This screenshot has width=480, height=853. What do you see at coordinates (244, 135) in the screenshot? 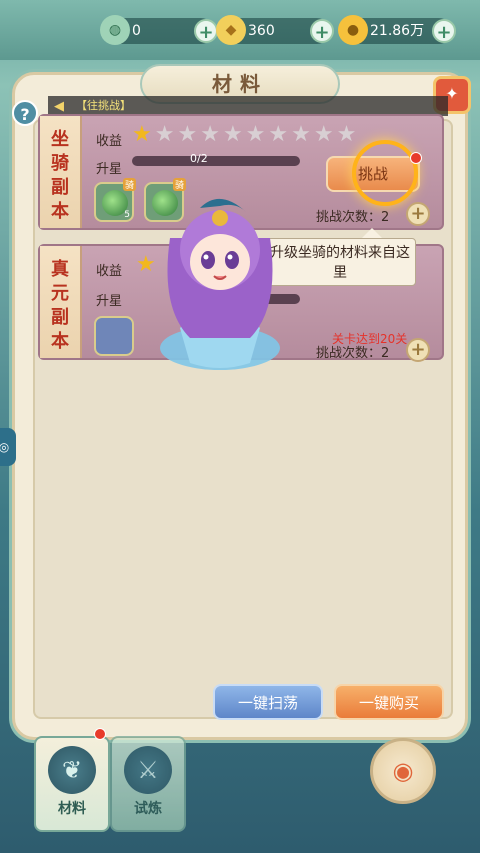
I see `star-rating: ★ ★ ★ ★ ★ ★ ★ ★ ★ ★` at bounding box center [244, 135].